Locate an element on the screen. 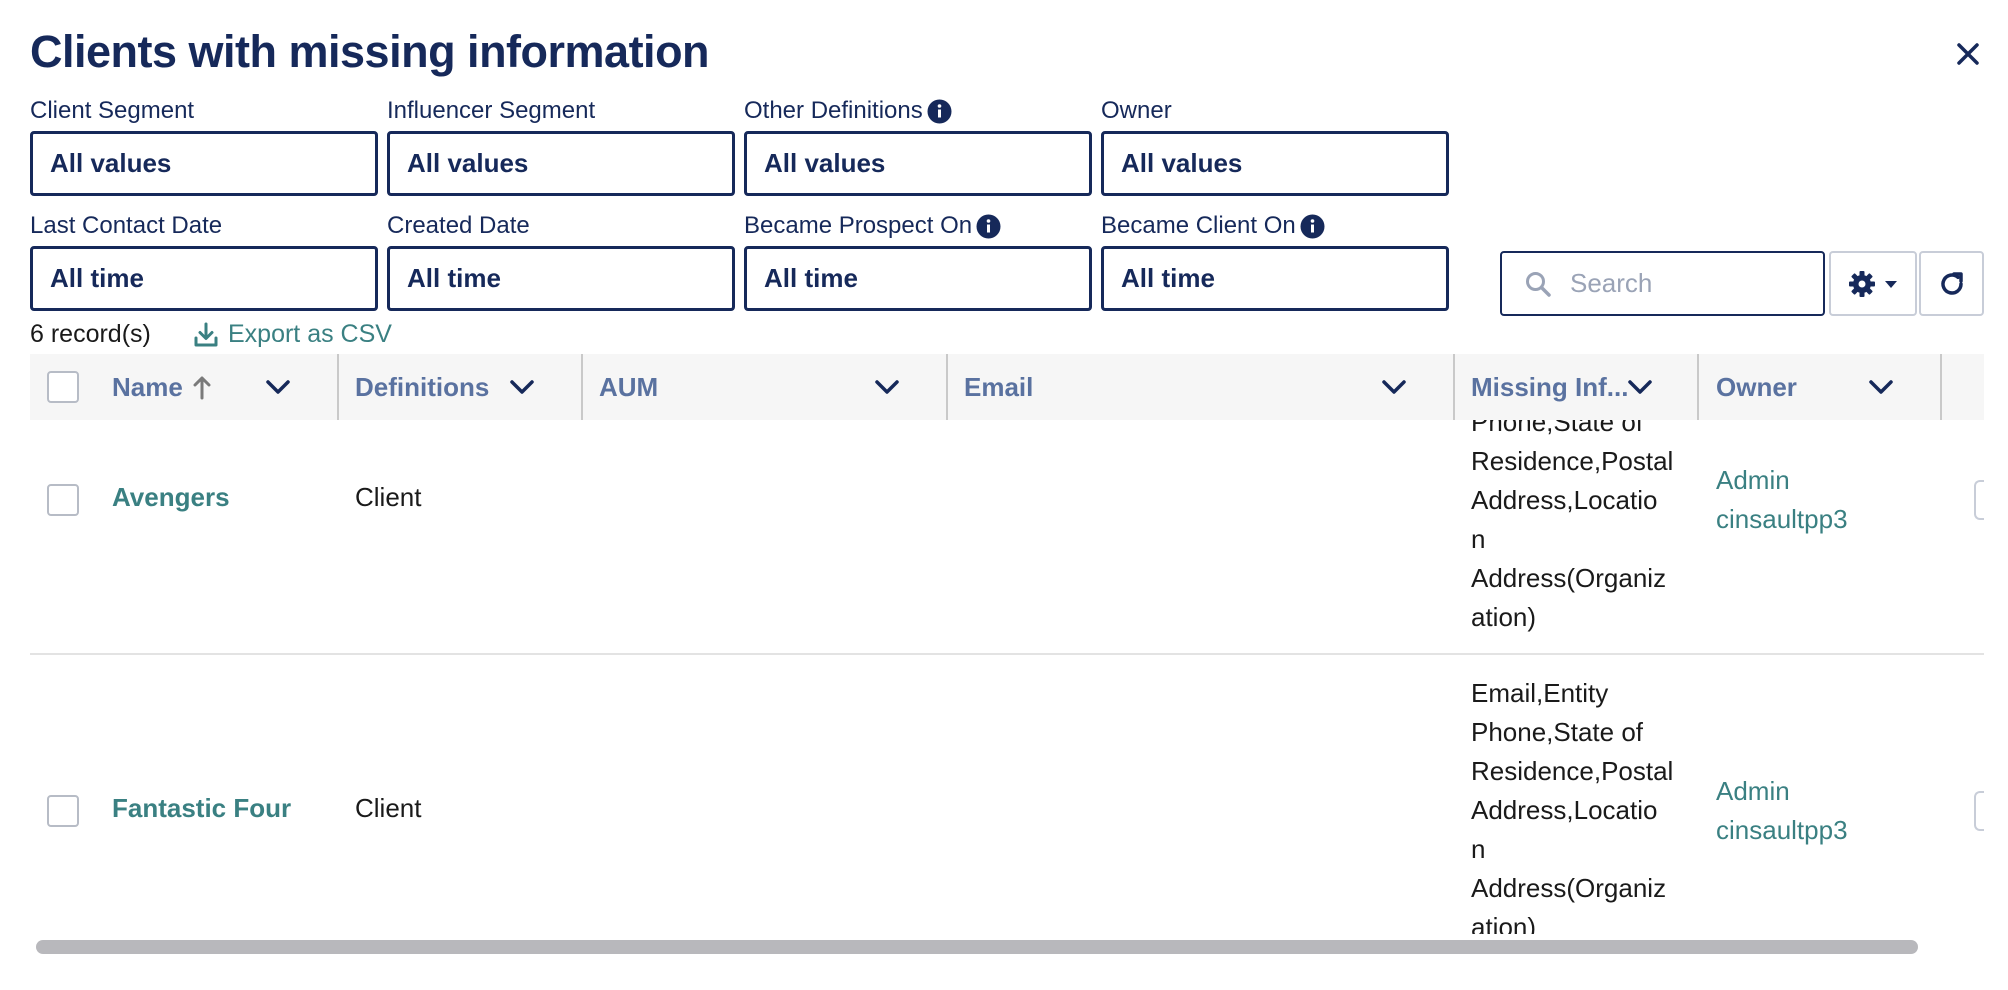 The height and width of the screenshot is (990, 2008). records-count: 6 record(s) is located at coordinates (90, 334).